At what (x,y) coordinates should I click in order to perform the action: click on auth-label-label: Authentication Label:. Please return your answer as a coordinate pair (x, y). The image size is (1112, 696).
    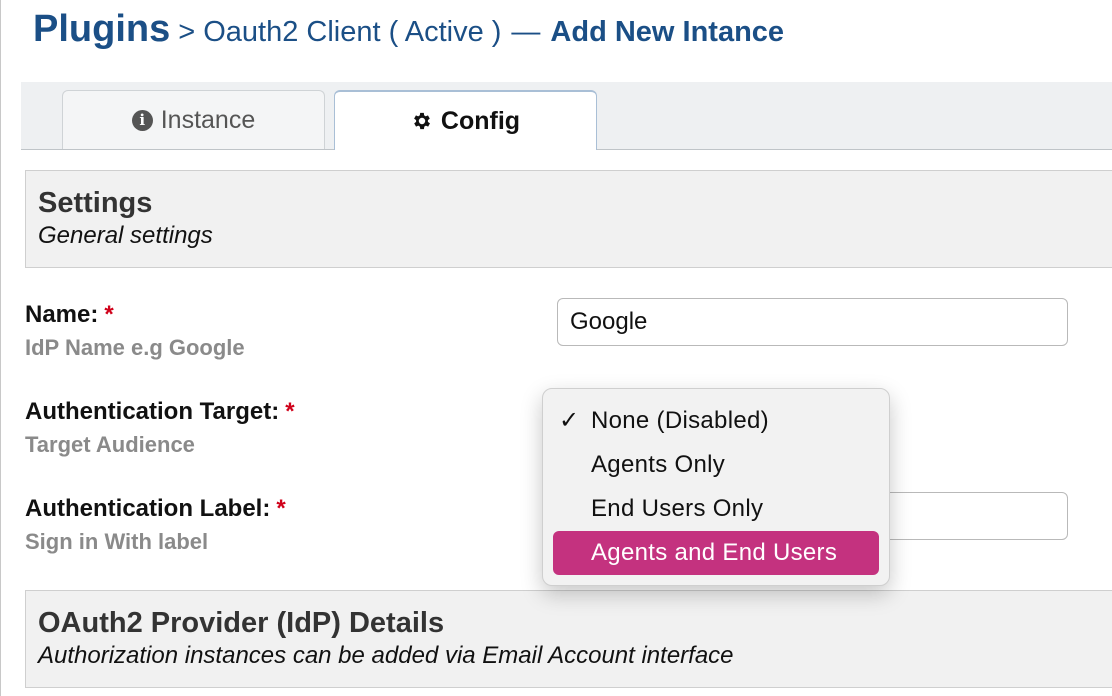
    Looking at the image, I should click on (148, 508).